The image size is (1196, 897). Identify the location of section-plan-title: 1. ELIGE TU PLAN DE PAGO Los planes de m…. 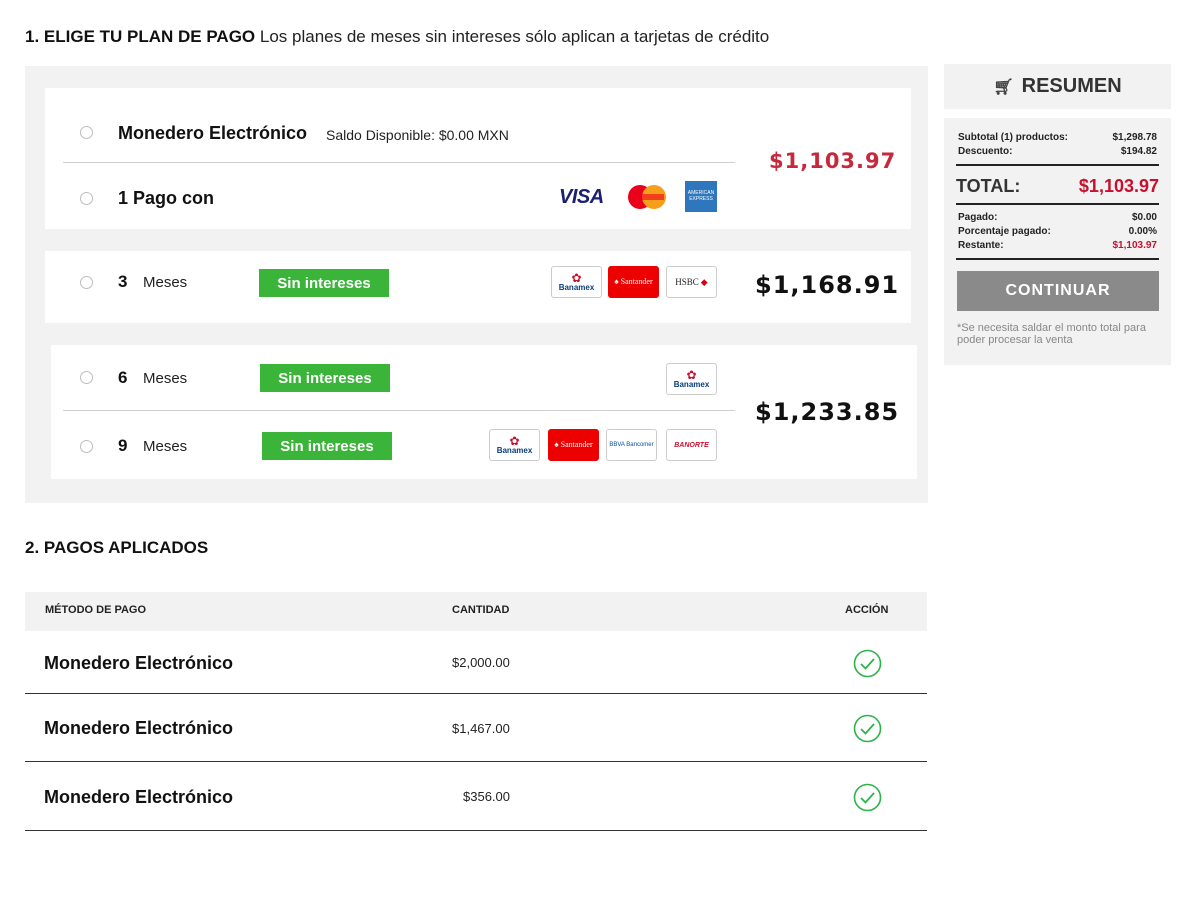
(397, 37).